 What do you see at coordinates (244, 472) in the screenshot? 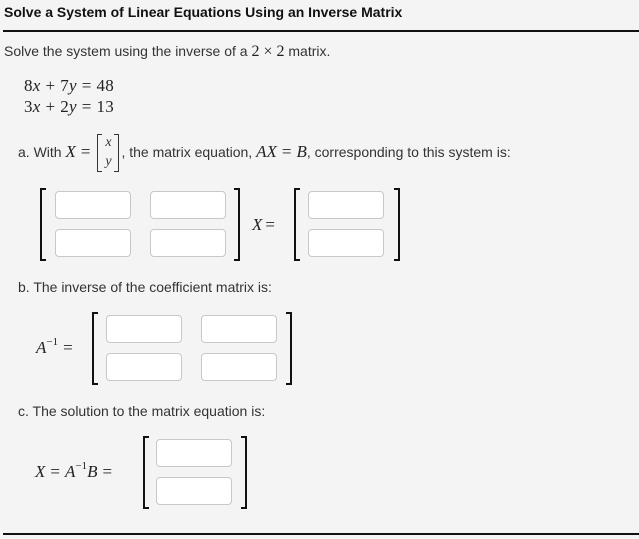
I see `solution-right-bracket` at bounding box center [244, 472].